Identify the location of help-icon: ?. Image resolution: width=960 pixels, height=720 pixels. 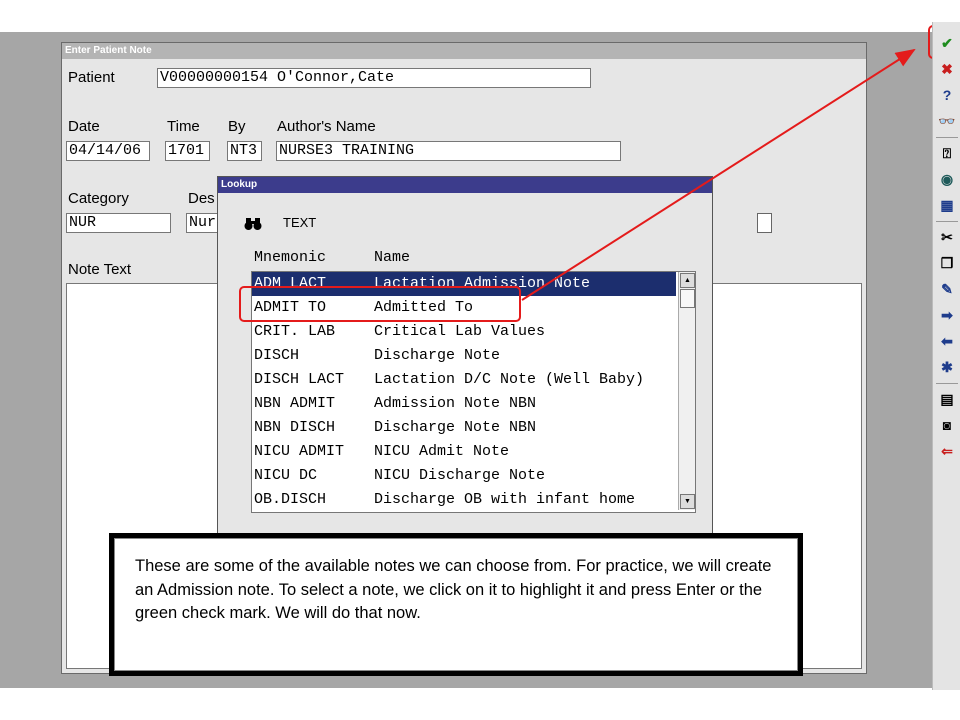
(946, 95).